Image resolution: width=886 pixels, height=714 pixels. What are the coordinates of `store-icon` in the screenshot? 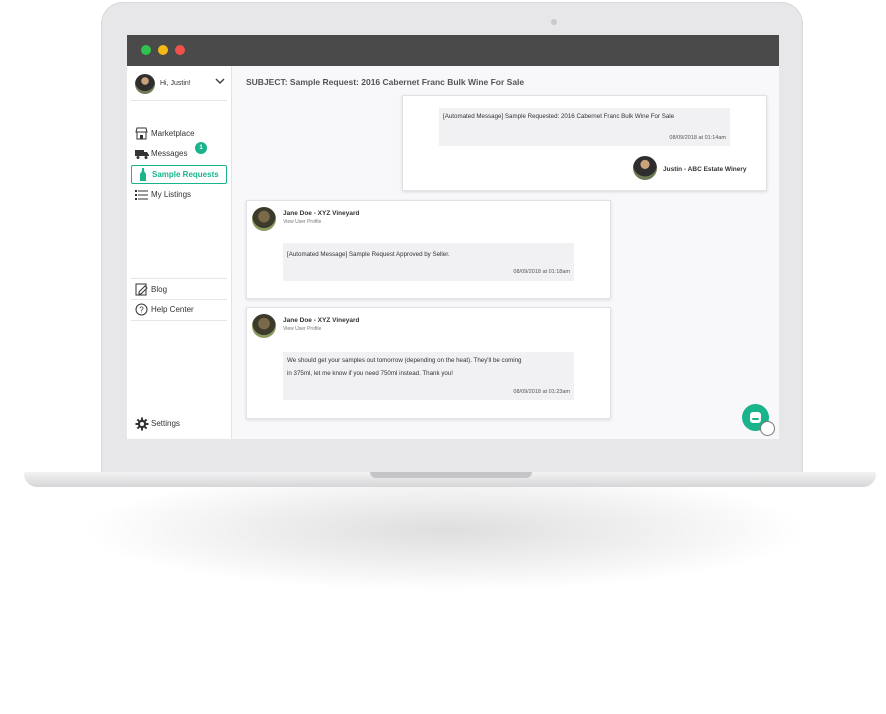 It's located at (141, 133).